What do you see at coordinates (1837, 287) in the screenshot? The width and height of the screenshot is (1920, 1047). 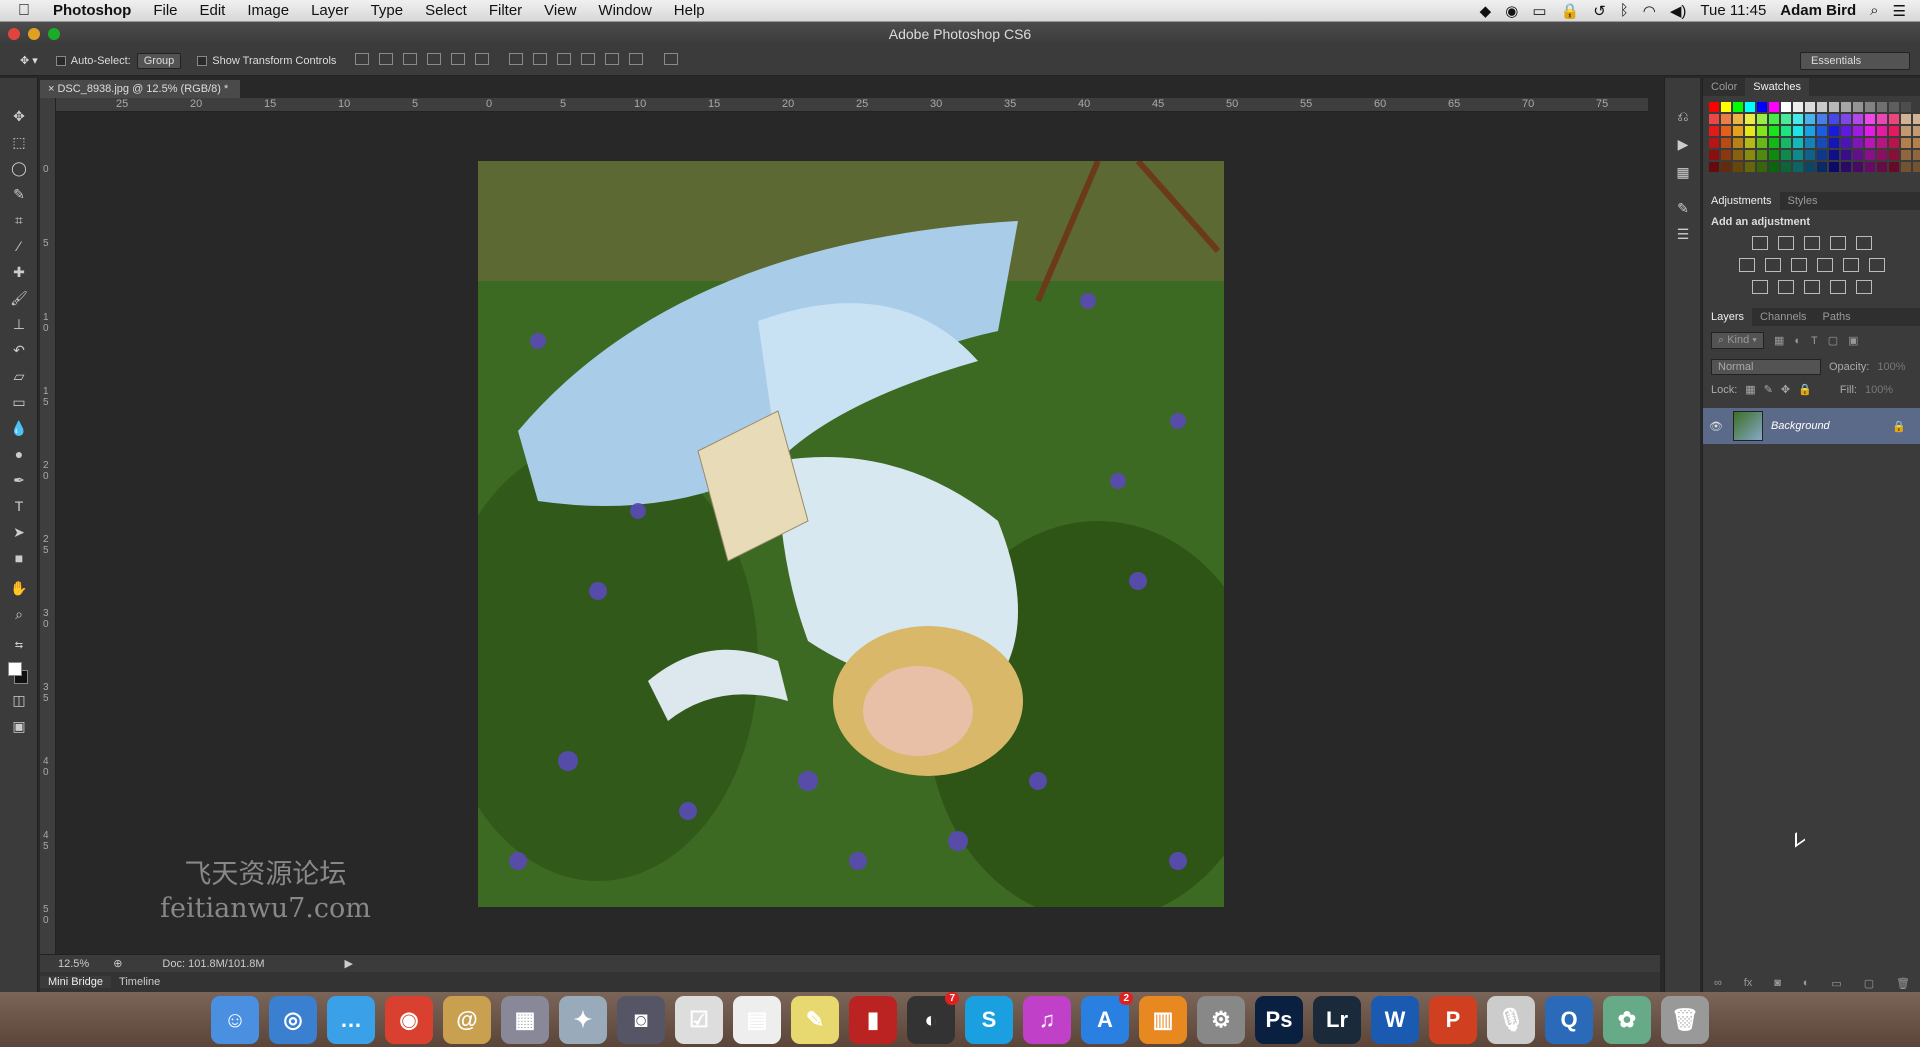 I see `selective-color-icon` at bounding box center [1837, 287].